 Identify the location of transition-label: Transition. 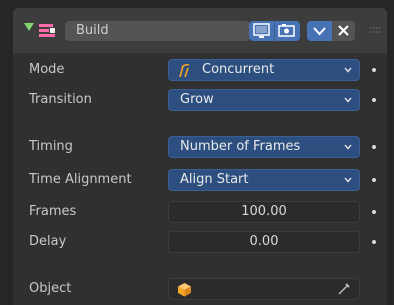
(60, 99).